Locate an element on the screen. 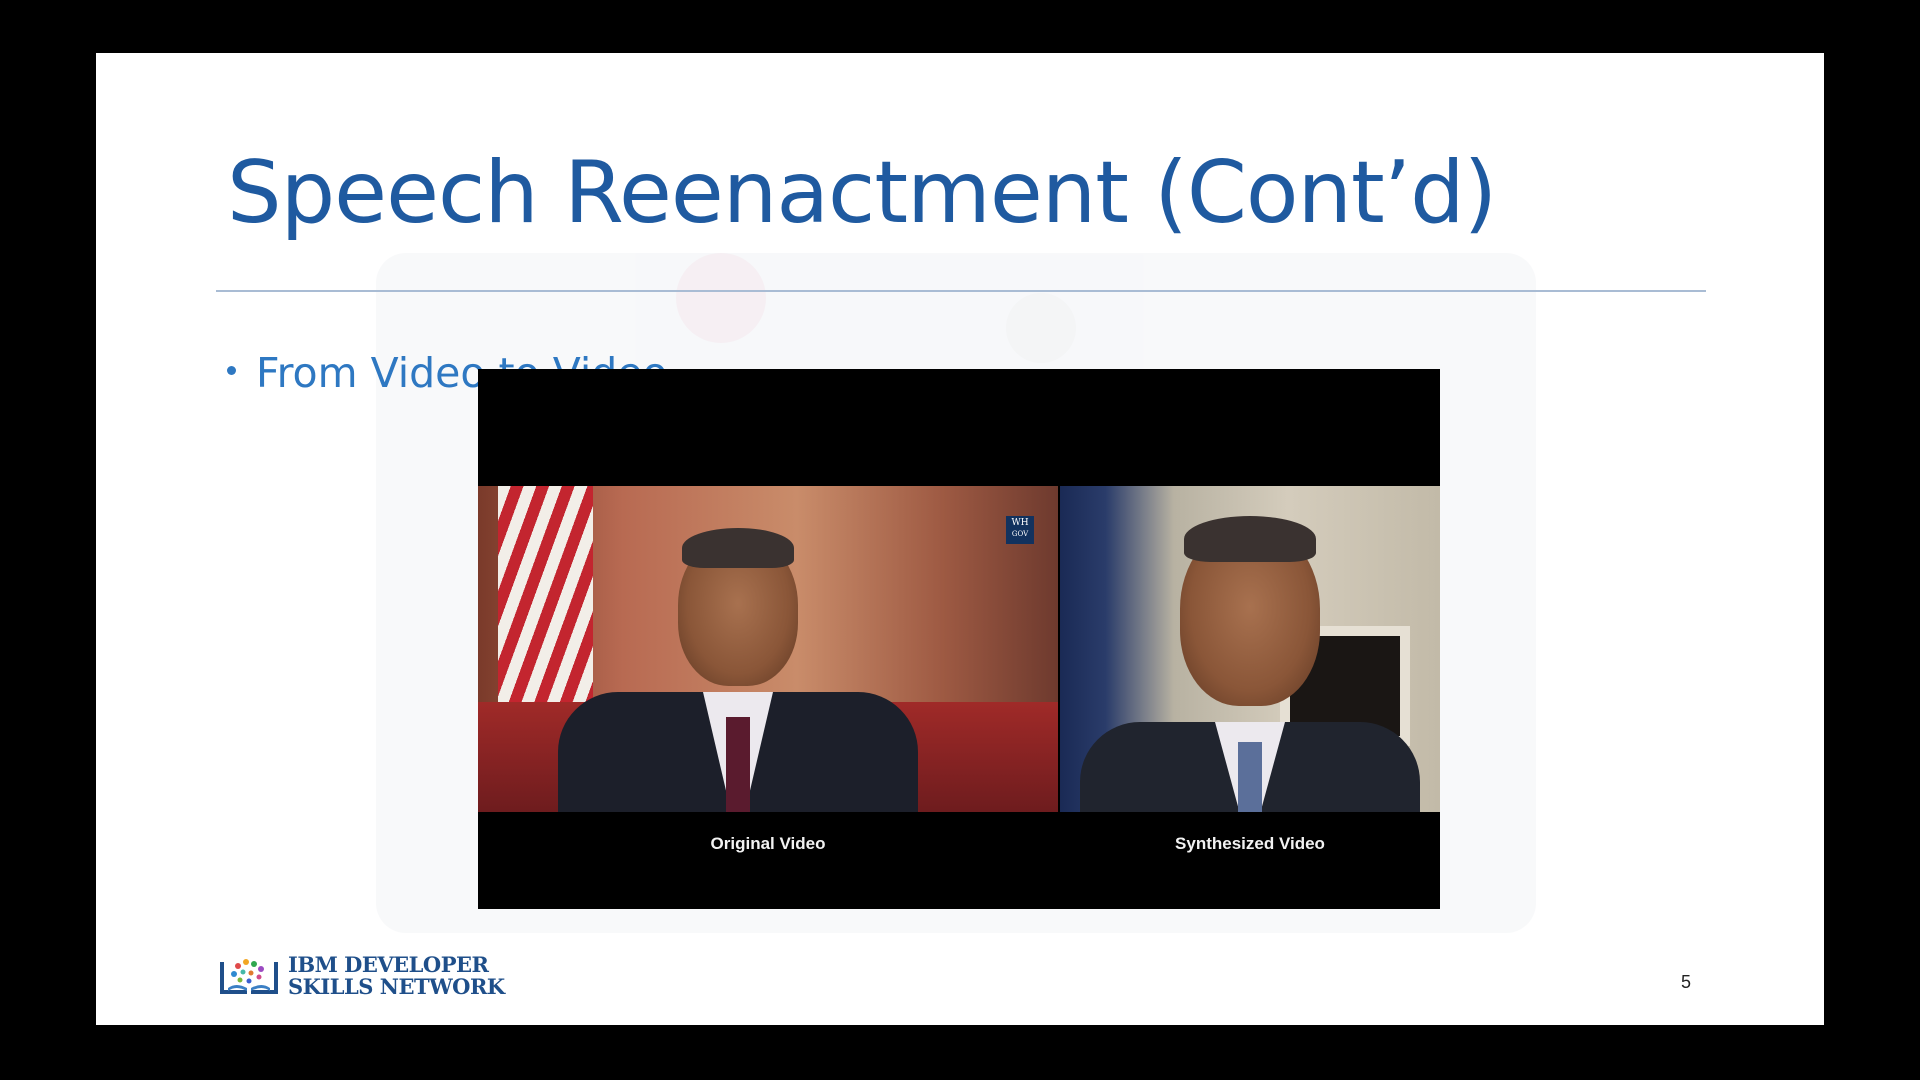 Image resolution: width=1920 pixels, height=1080 pixels. slide-title: Speech Reenactment (Cont’d) is located at coordinates (862, 193).